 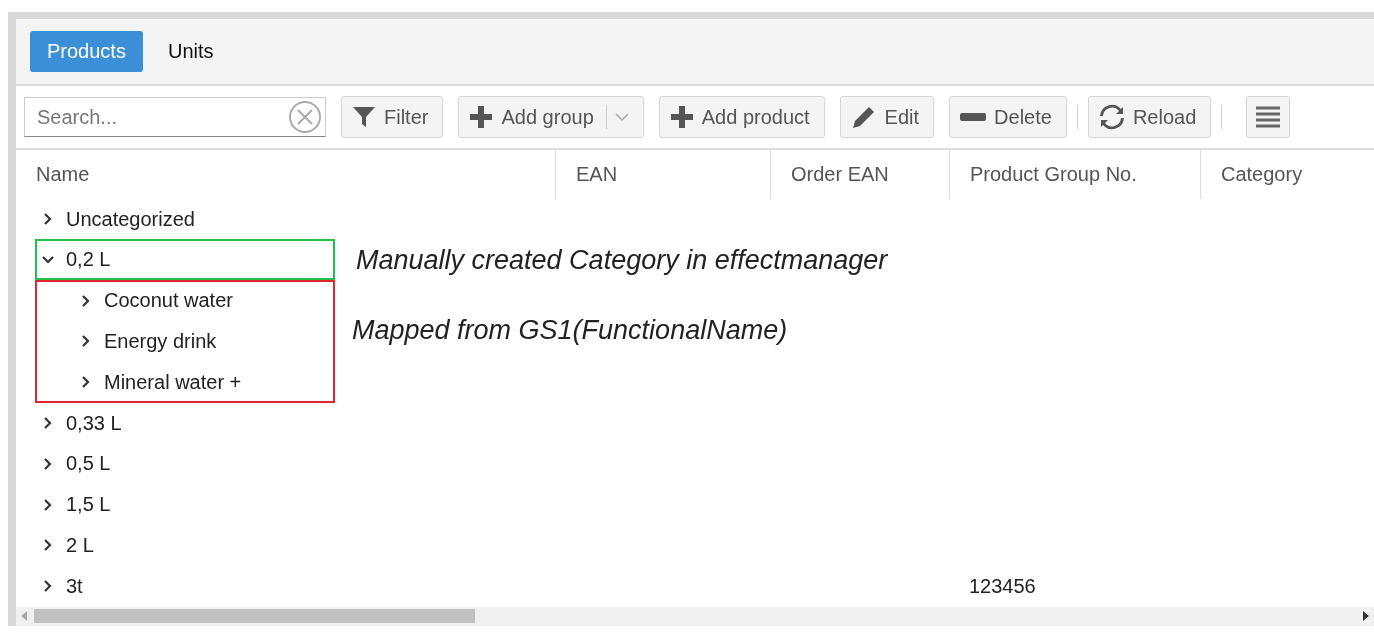 I want to click on scrollbar-thumb, so click(x=254, y=616).